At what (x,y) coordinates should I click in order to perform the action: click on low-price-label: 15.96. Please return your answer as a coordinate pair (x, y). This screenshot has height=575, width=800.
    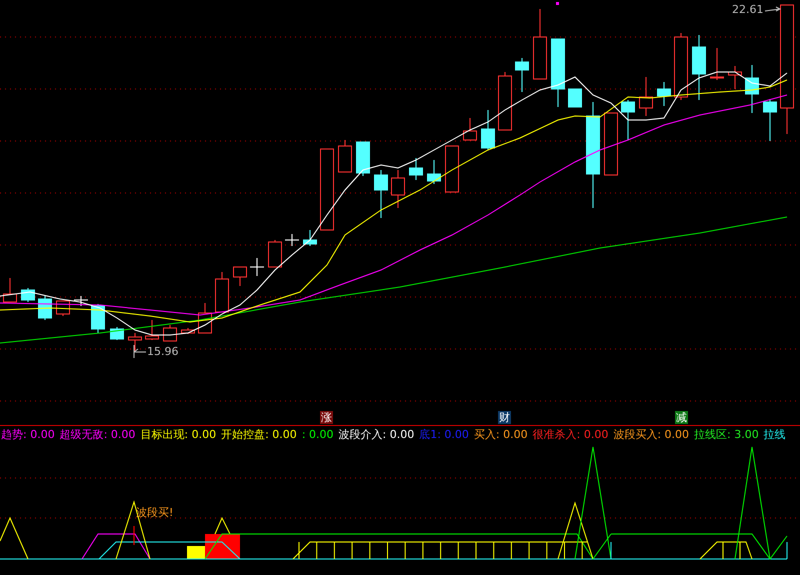
    Looking at the image, I should click on (162, 351).